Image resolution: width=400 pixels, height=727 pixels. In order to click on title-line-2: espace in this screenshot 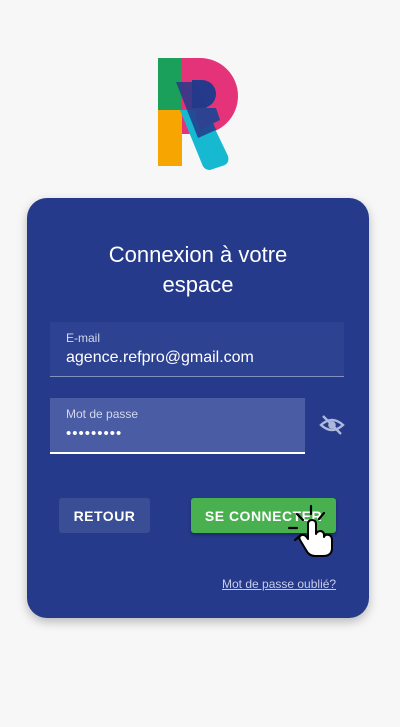, I will do `click(198, 284)`.